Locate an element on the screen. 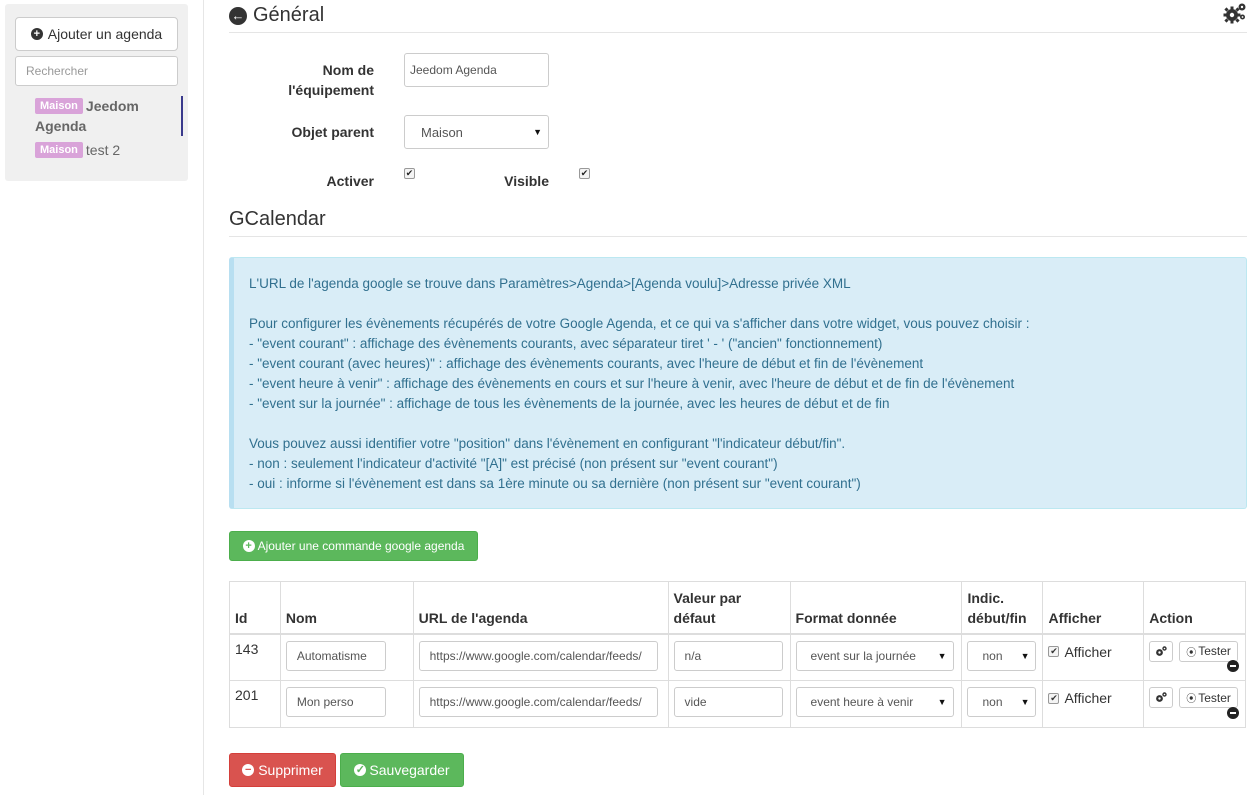 The height and width of the screenshot is (795, 1256). col-url: URL de l'agenda is located at coordinates (540, 608).